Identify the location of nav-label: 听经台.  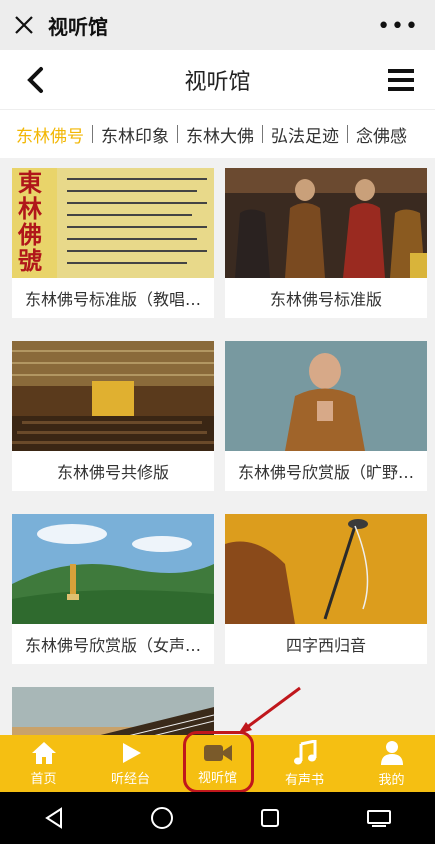
(130, 779).